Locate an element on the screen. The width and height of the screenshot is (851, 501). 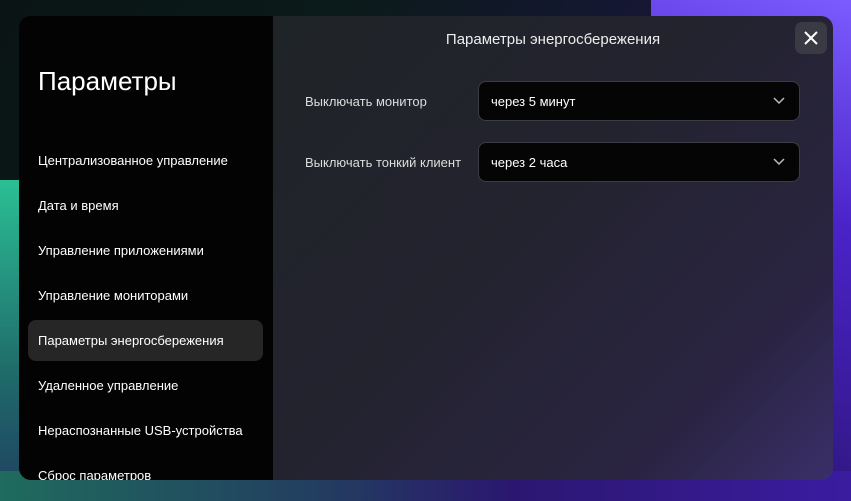
monitor-off-row: Выключать монитор через 5 минут is located at coordinates (552, 101).